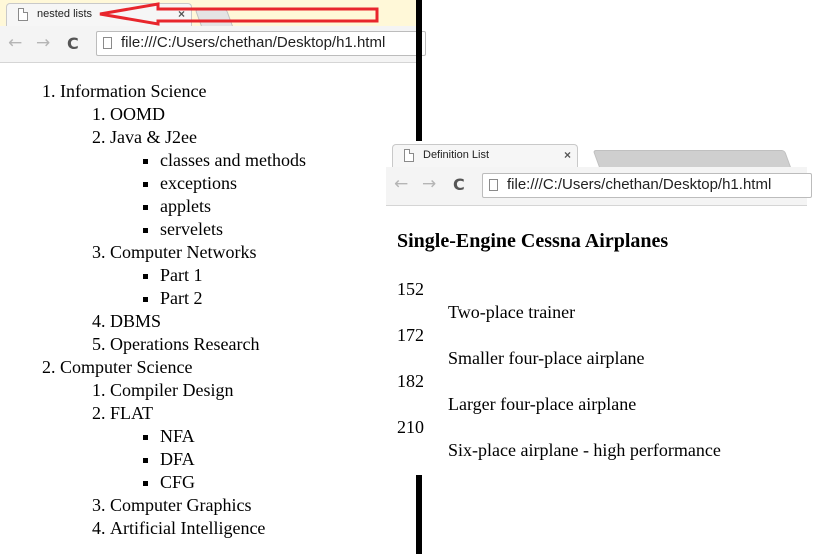  What do you see at coordinates (183, 252) in the screenshot?
I see `list-item-label: Computer Networks` at bounding box center [183, 252].